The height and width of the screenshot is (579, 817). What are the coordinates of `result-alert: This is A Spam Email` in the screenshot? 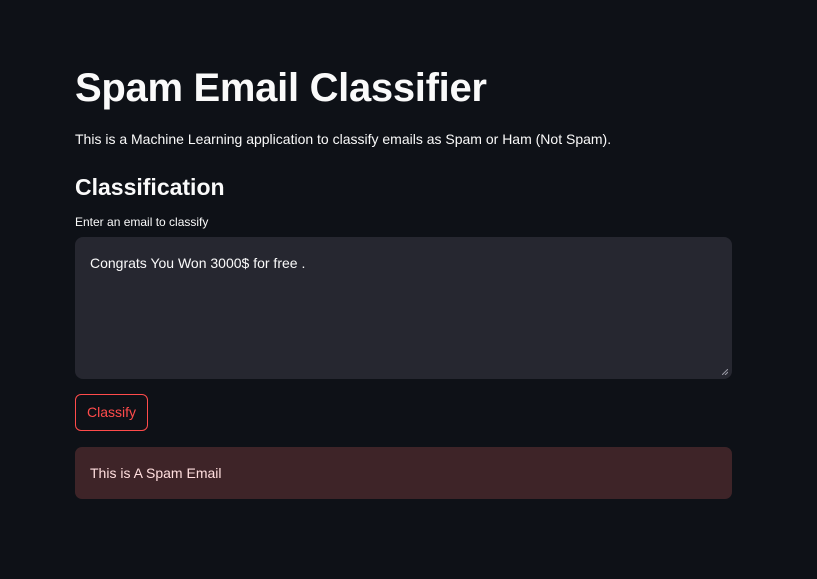 It's located at (403, 473).